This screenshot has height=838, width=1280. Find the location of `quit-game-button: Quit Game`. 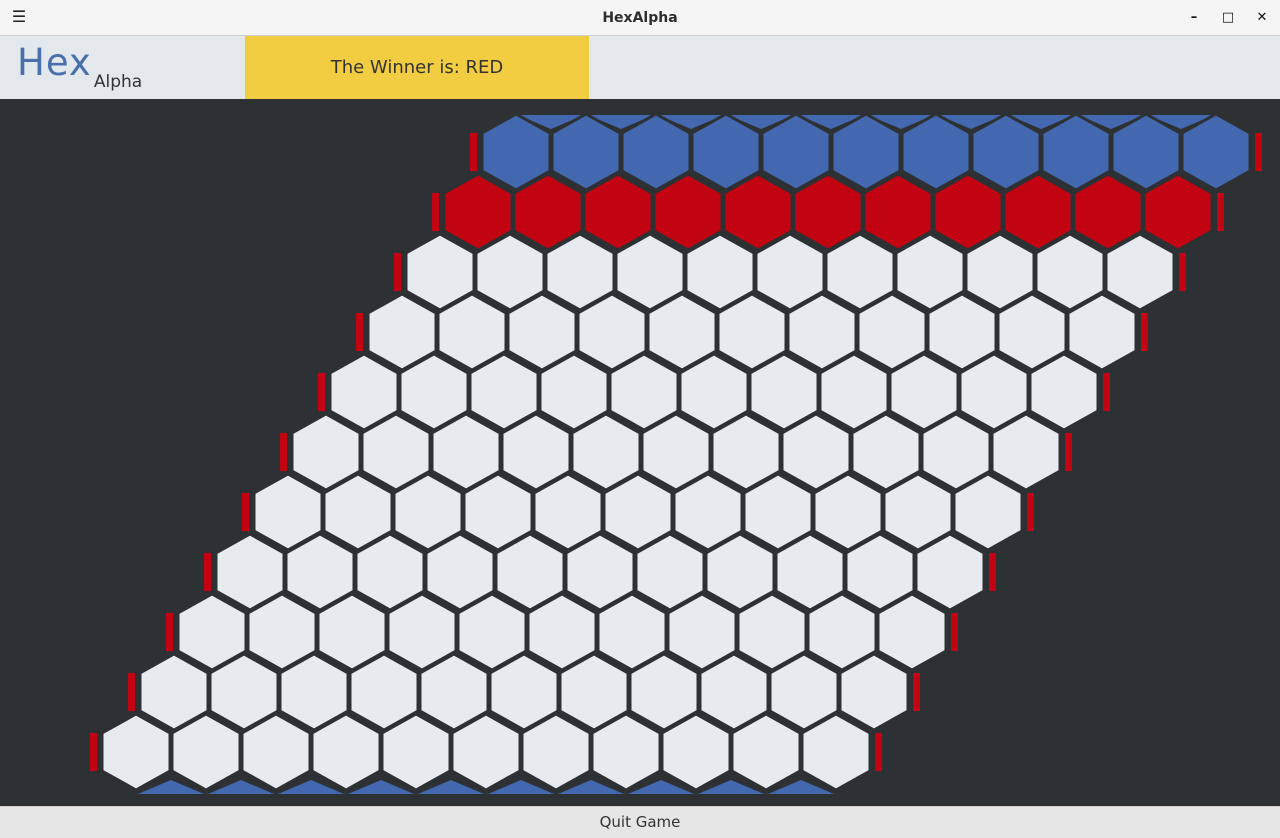

quit-game-button: Quit Game is located at coordinates (640, 822).